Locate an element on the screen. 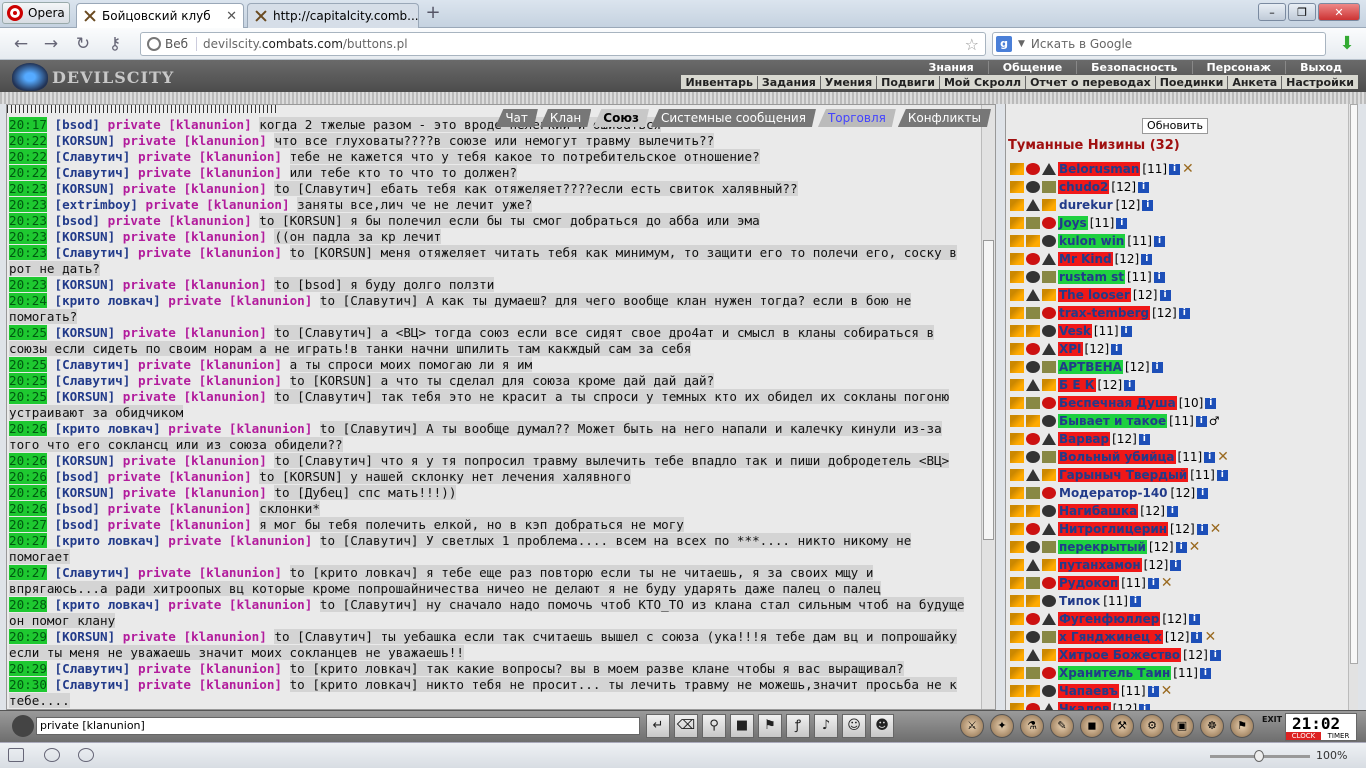 The image size is (1366, 768). flag-icon: ⚑ is located at coordinates (1242, 726).